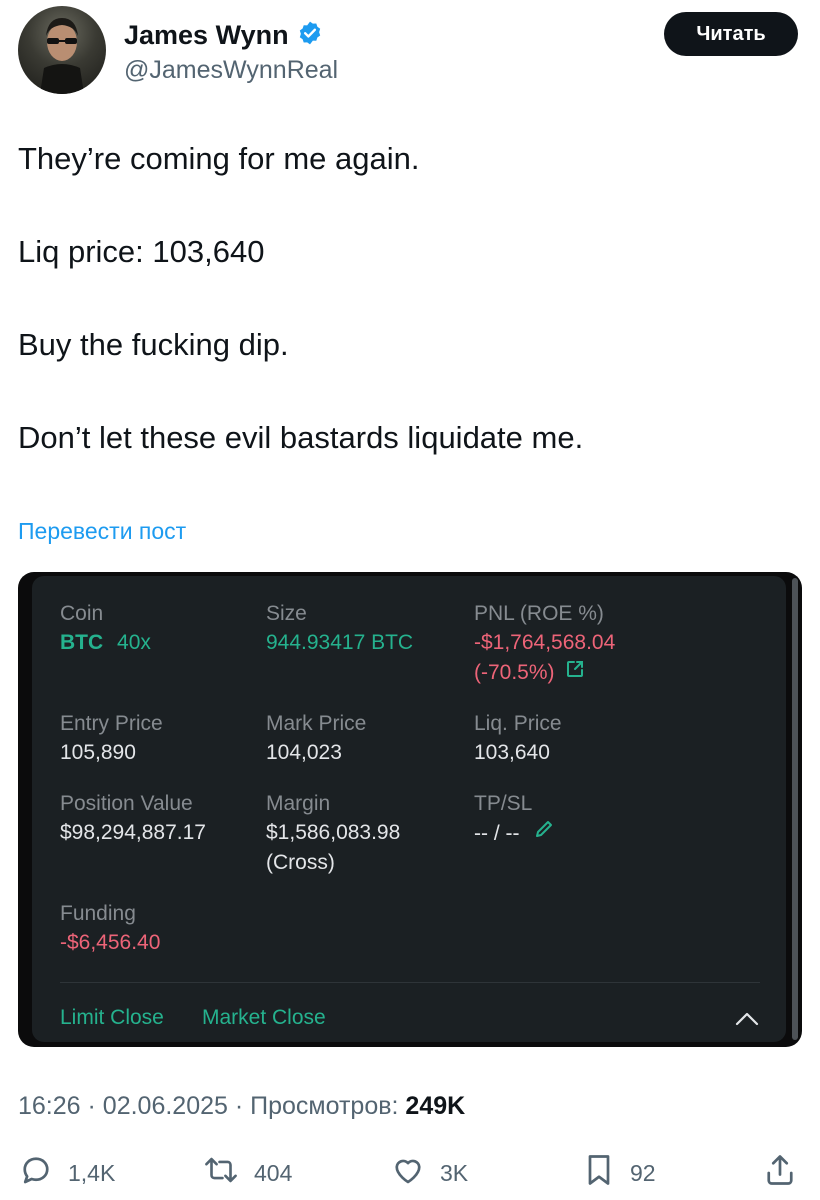 This screenshot has height=1200, width=820. What do you see at coordinates (731, 34) in the screenshot?
I see `follow-button: Читать` at bounding box center [731, 34].